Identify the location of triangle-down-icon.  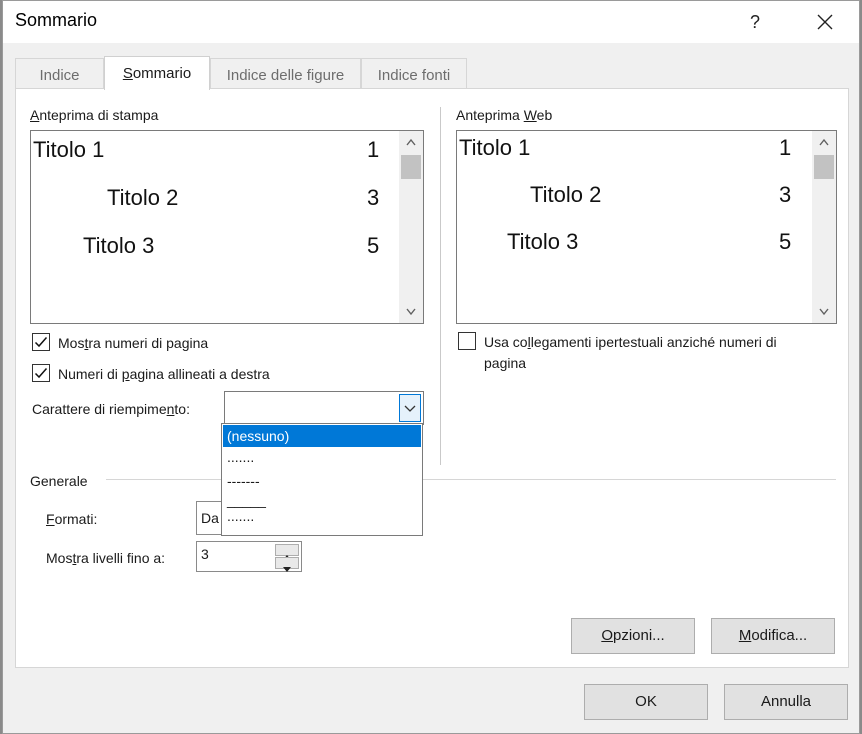
(287, 569).